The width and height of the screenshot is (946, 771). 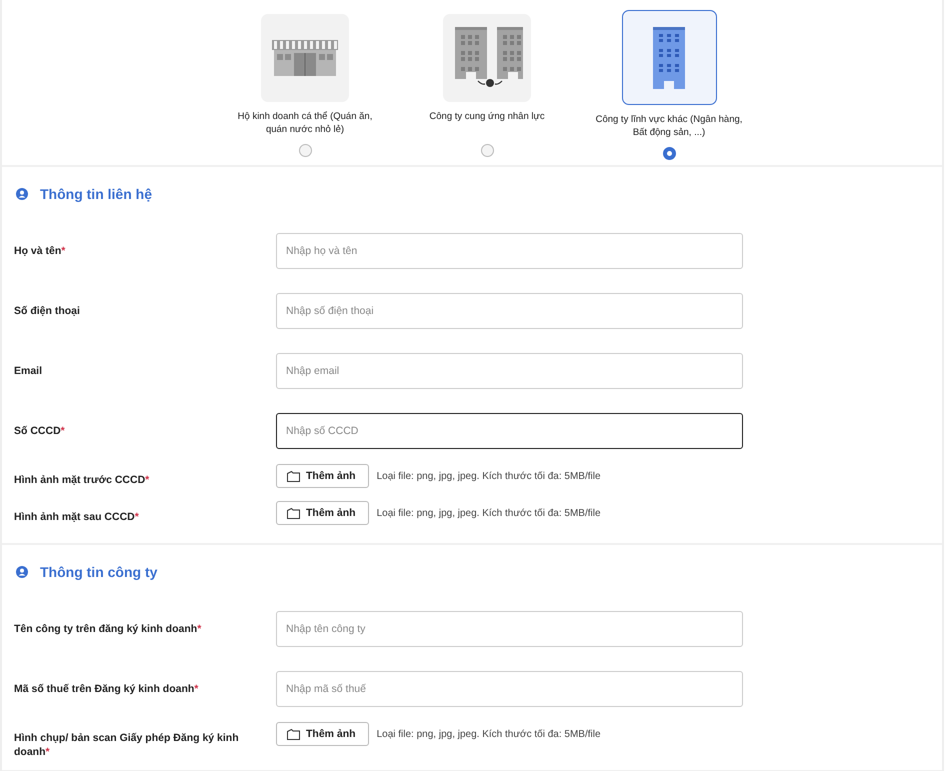 I want to click on shop-drawing, so click(x=305, y=58).